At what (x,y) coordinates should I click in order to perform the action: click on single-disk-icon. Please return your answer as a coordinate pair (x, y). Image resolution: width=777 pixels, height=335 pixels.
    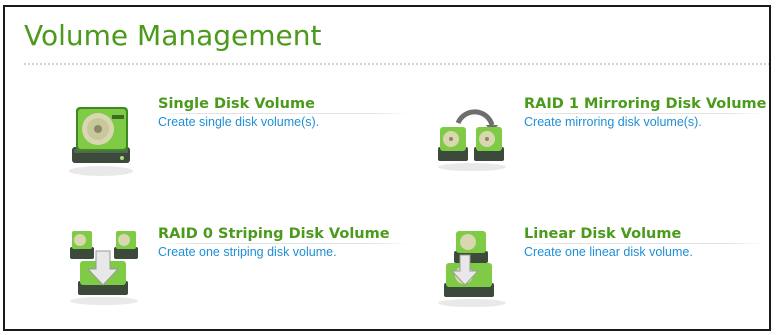
    Looking at the image, I should click on (106, 146).